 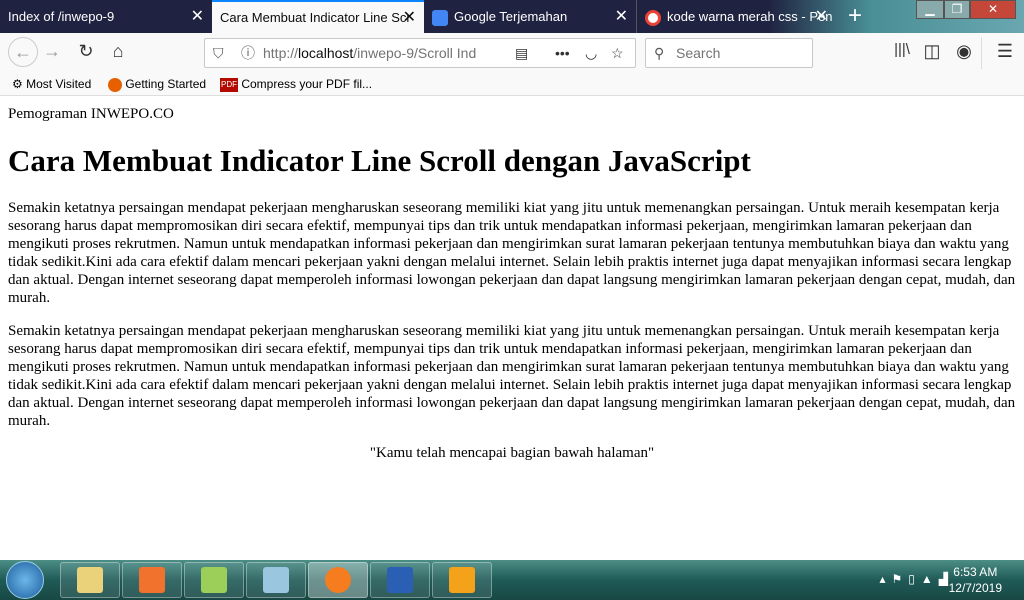 What do you see at coordinates (617, 53) in the screenshot?
I see `bookmark-star-icon: ☆` at bounding box center [617, 53].